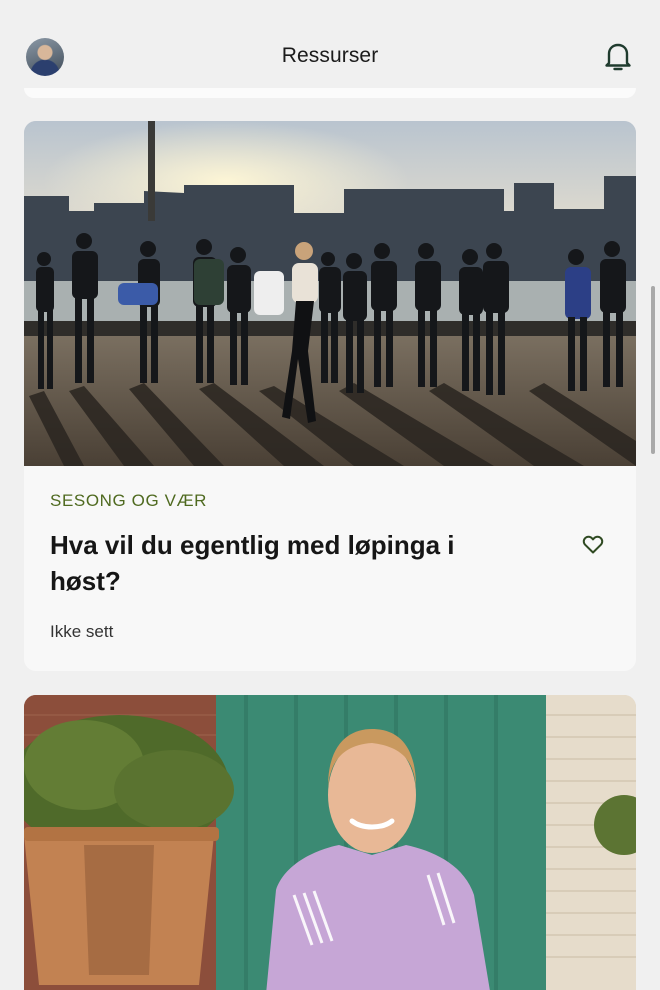 This screenshot has width=660, height=990. What do you see at coordinates (618, 56) in the screenshot?
I see `notification-bell-icon` at bounding box center [618, 56].